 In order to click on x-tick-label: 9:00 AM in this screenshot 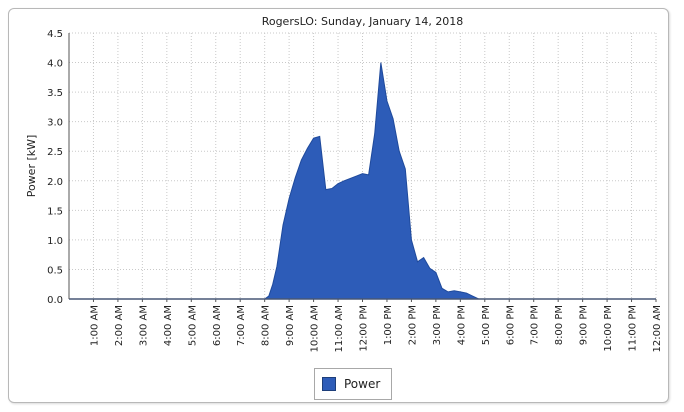, I will do `click(290, 325)`.